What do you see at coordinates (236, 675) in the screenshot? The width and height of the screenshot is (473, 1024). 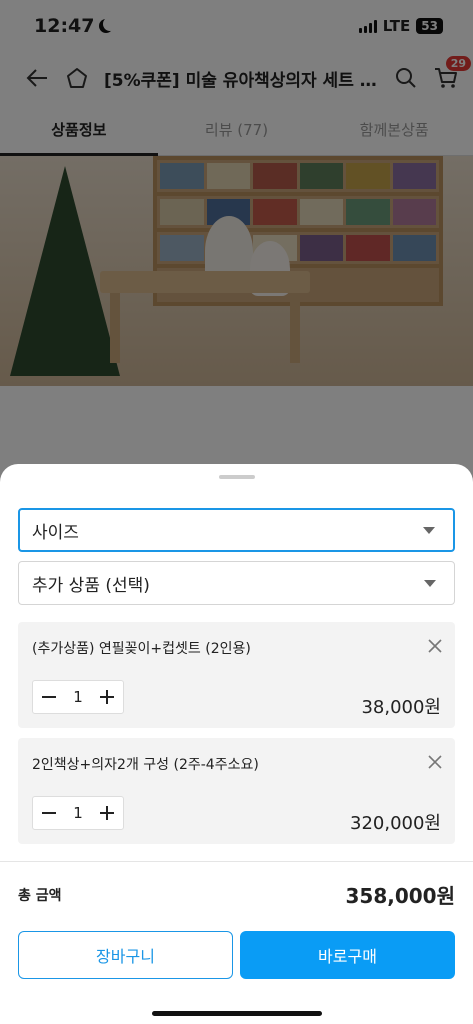 I see `selected-item-card: (추가상품) 연필꽂이+컵셋트 (2인용) 1 38,000원` at bounding box center [236, 675].